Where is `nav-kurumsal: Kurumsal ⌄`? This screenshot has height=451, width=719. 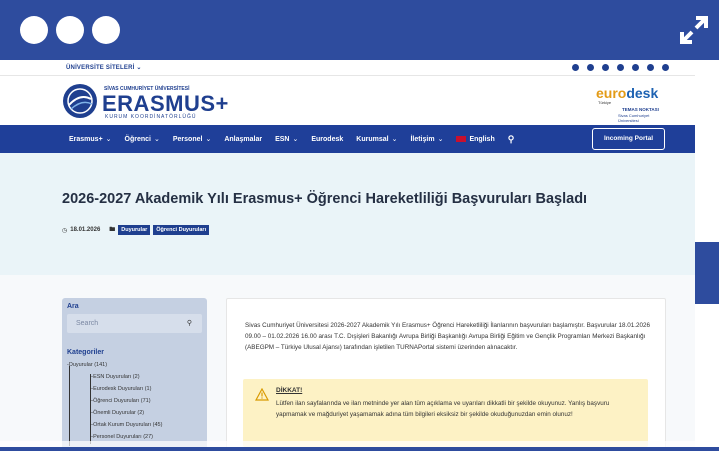
nav-kurumsal: Kurumsal ⌄ is located at coordinates (376, 139).